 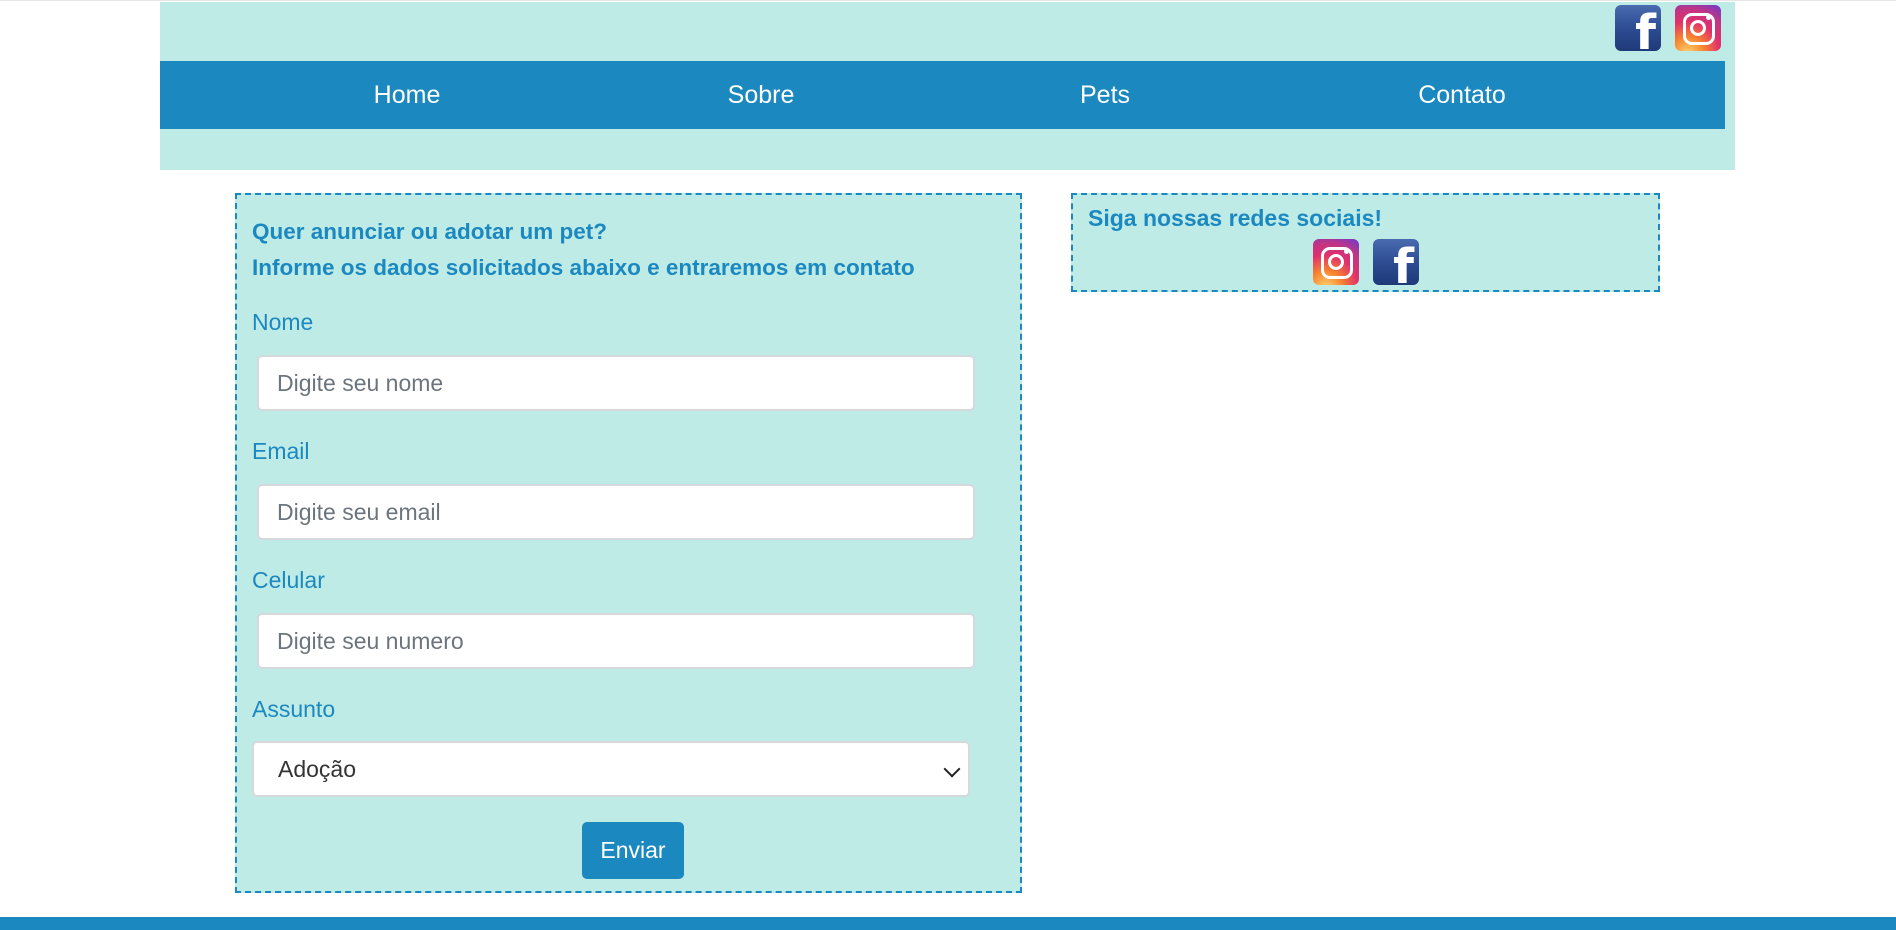 I want to click on subject-label: Assunto, so click(x=294, y=709).